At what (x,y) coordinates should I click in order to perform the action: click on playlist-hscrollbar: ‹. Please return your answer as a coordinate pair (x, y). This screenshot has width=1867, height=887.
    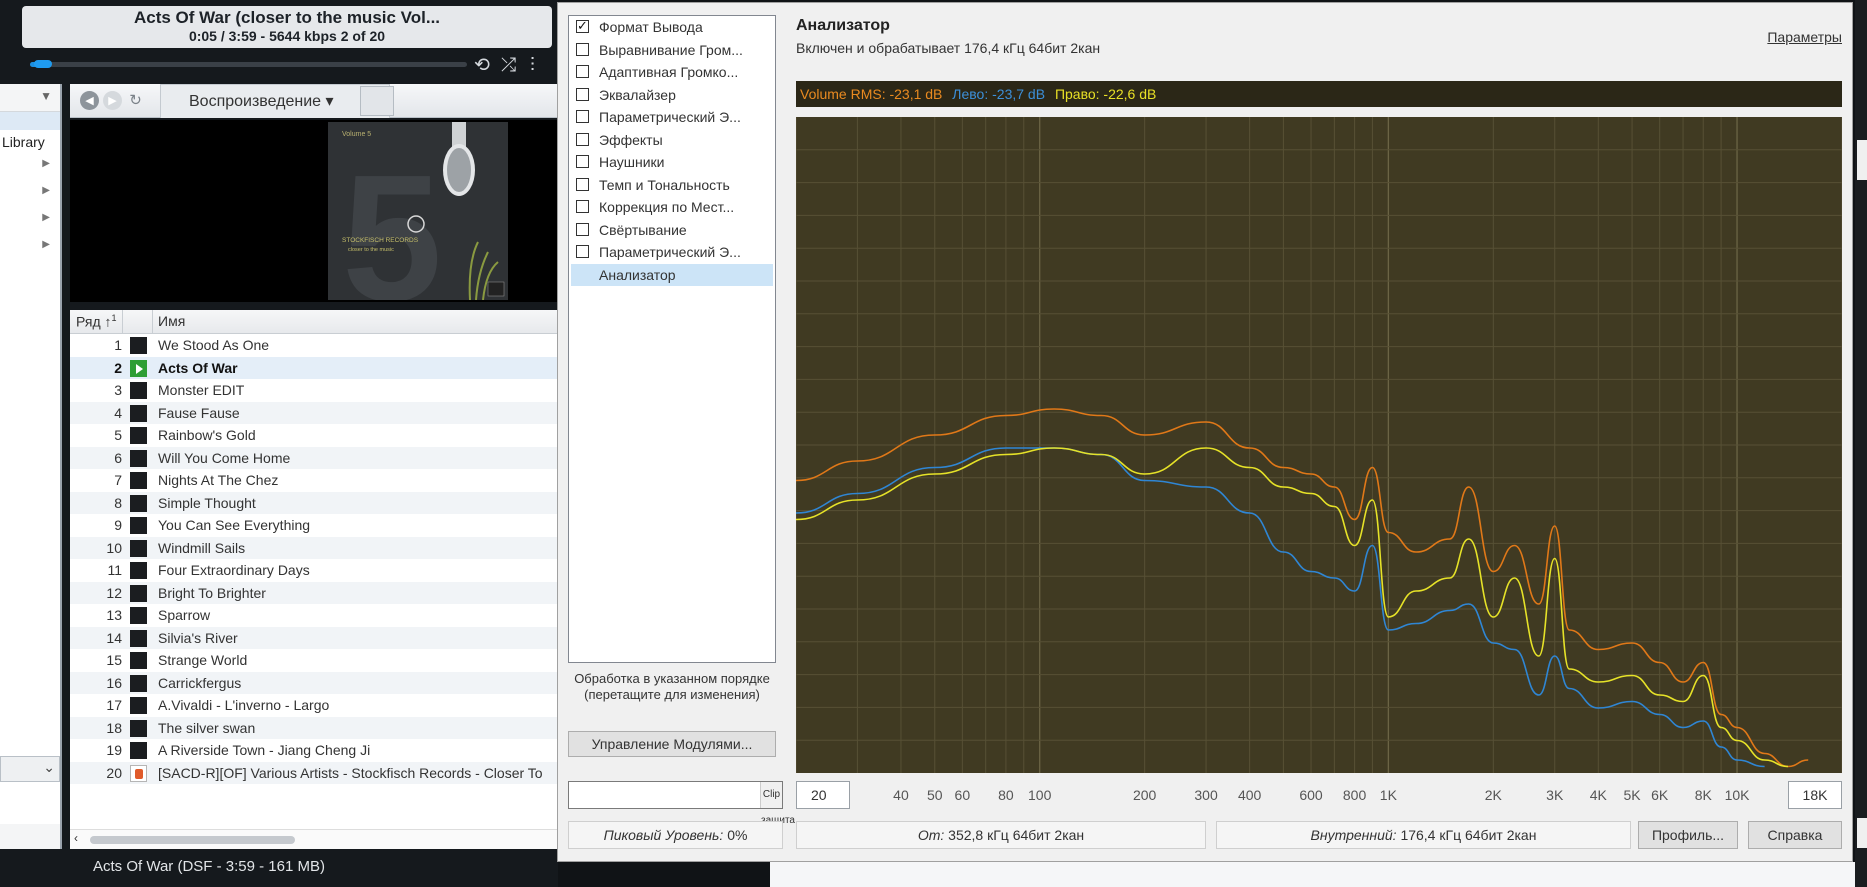
    Looking at the image, I should click on (314, 839).